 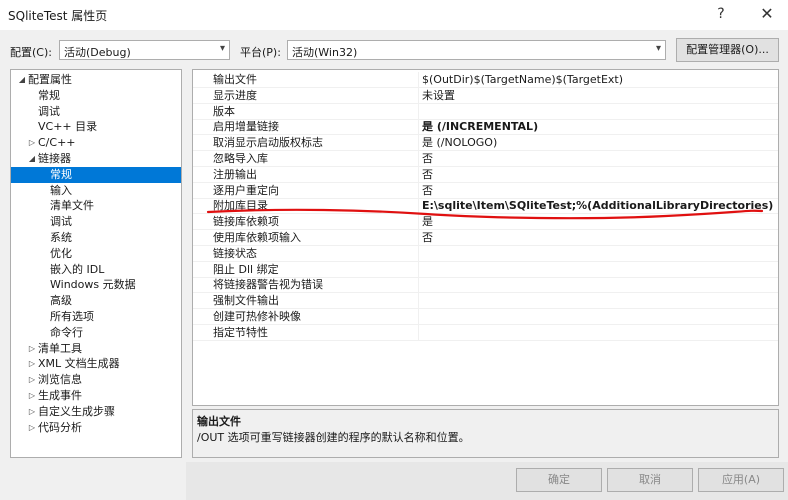 What do you see at coordinates (306, 301) in the screenshot?
I see `property-name: 强制文件输出` at bounding box center [306, 301].